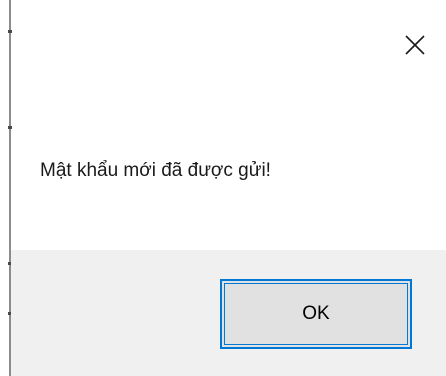 The width and height of the screenshot is (446, 376). I want to click on close-button, so click(415, 45).